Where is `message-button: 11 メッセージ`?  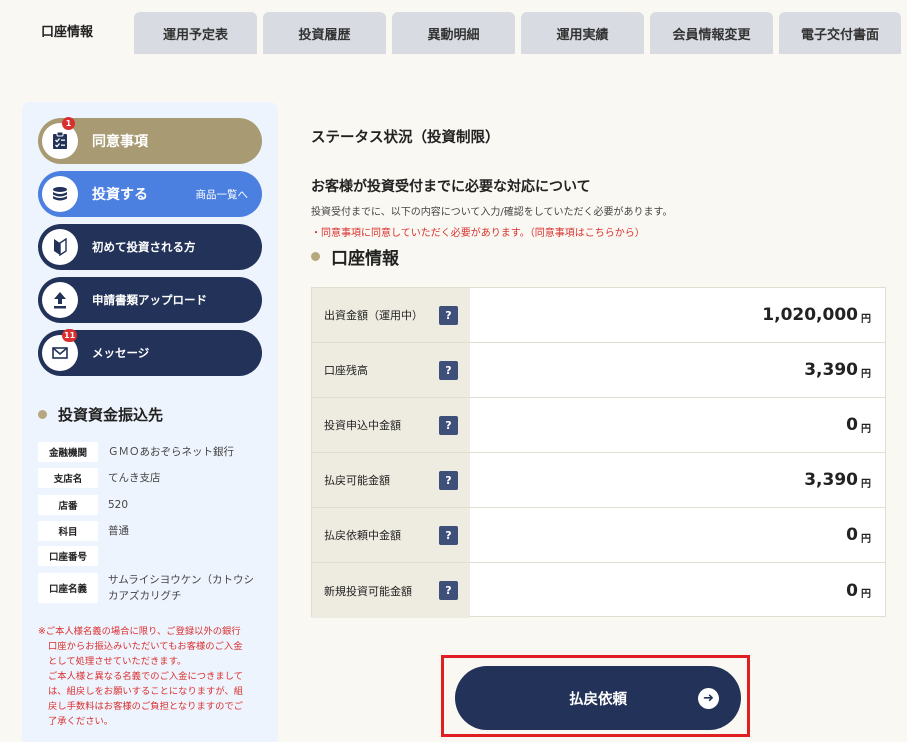
message-button: 11 メッセージ is located at coordinates (150, 352).